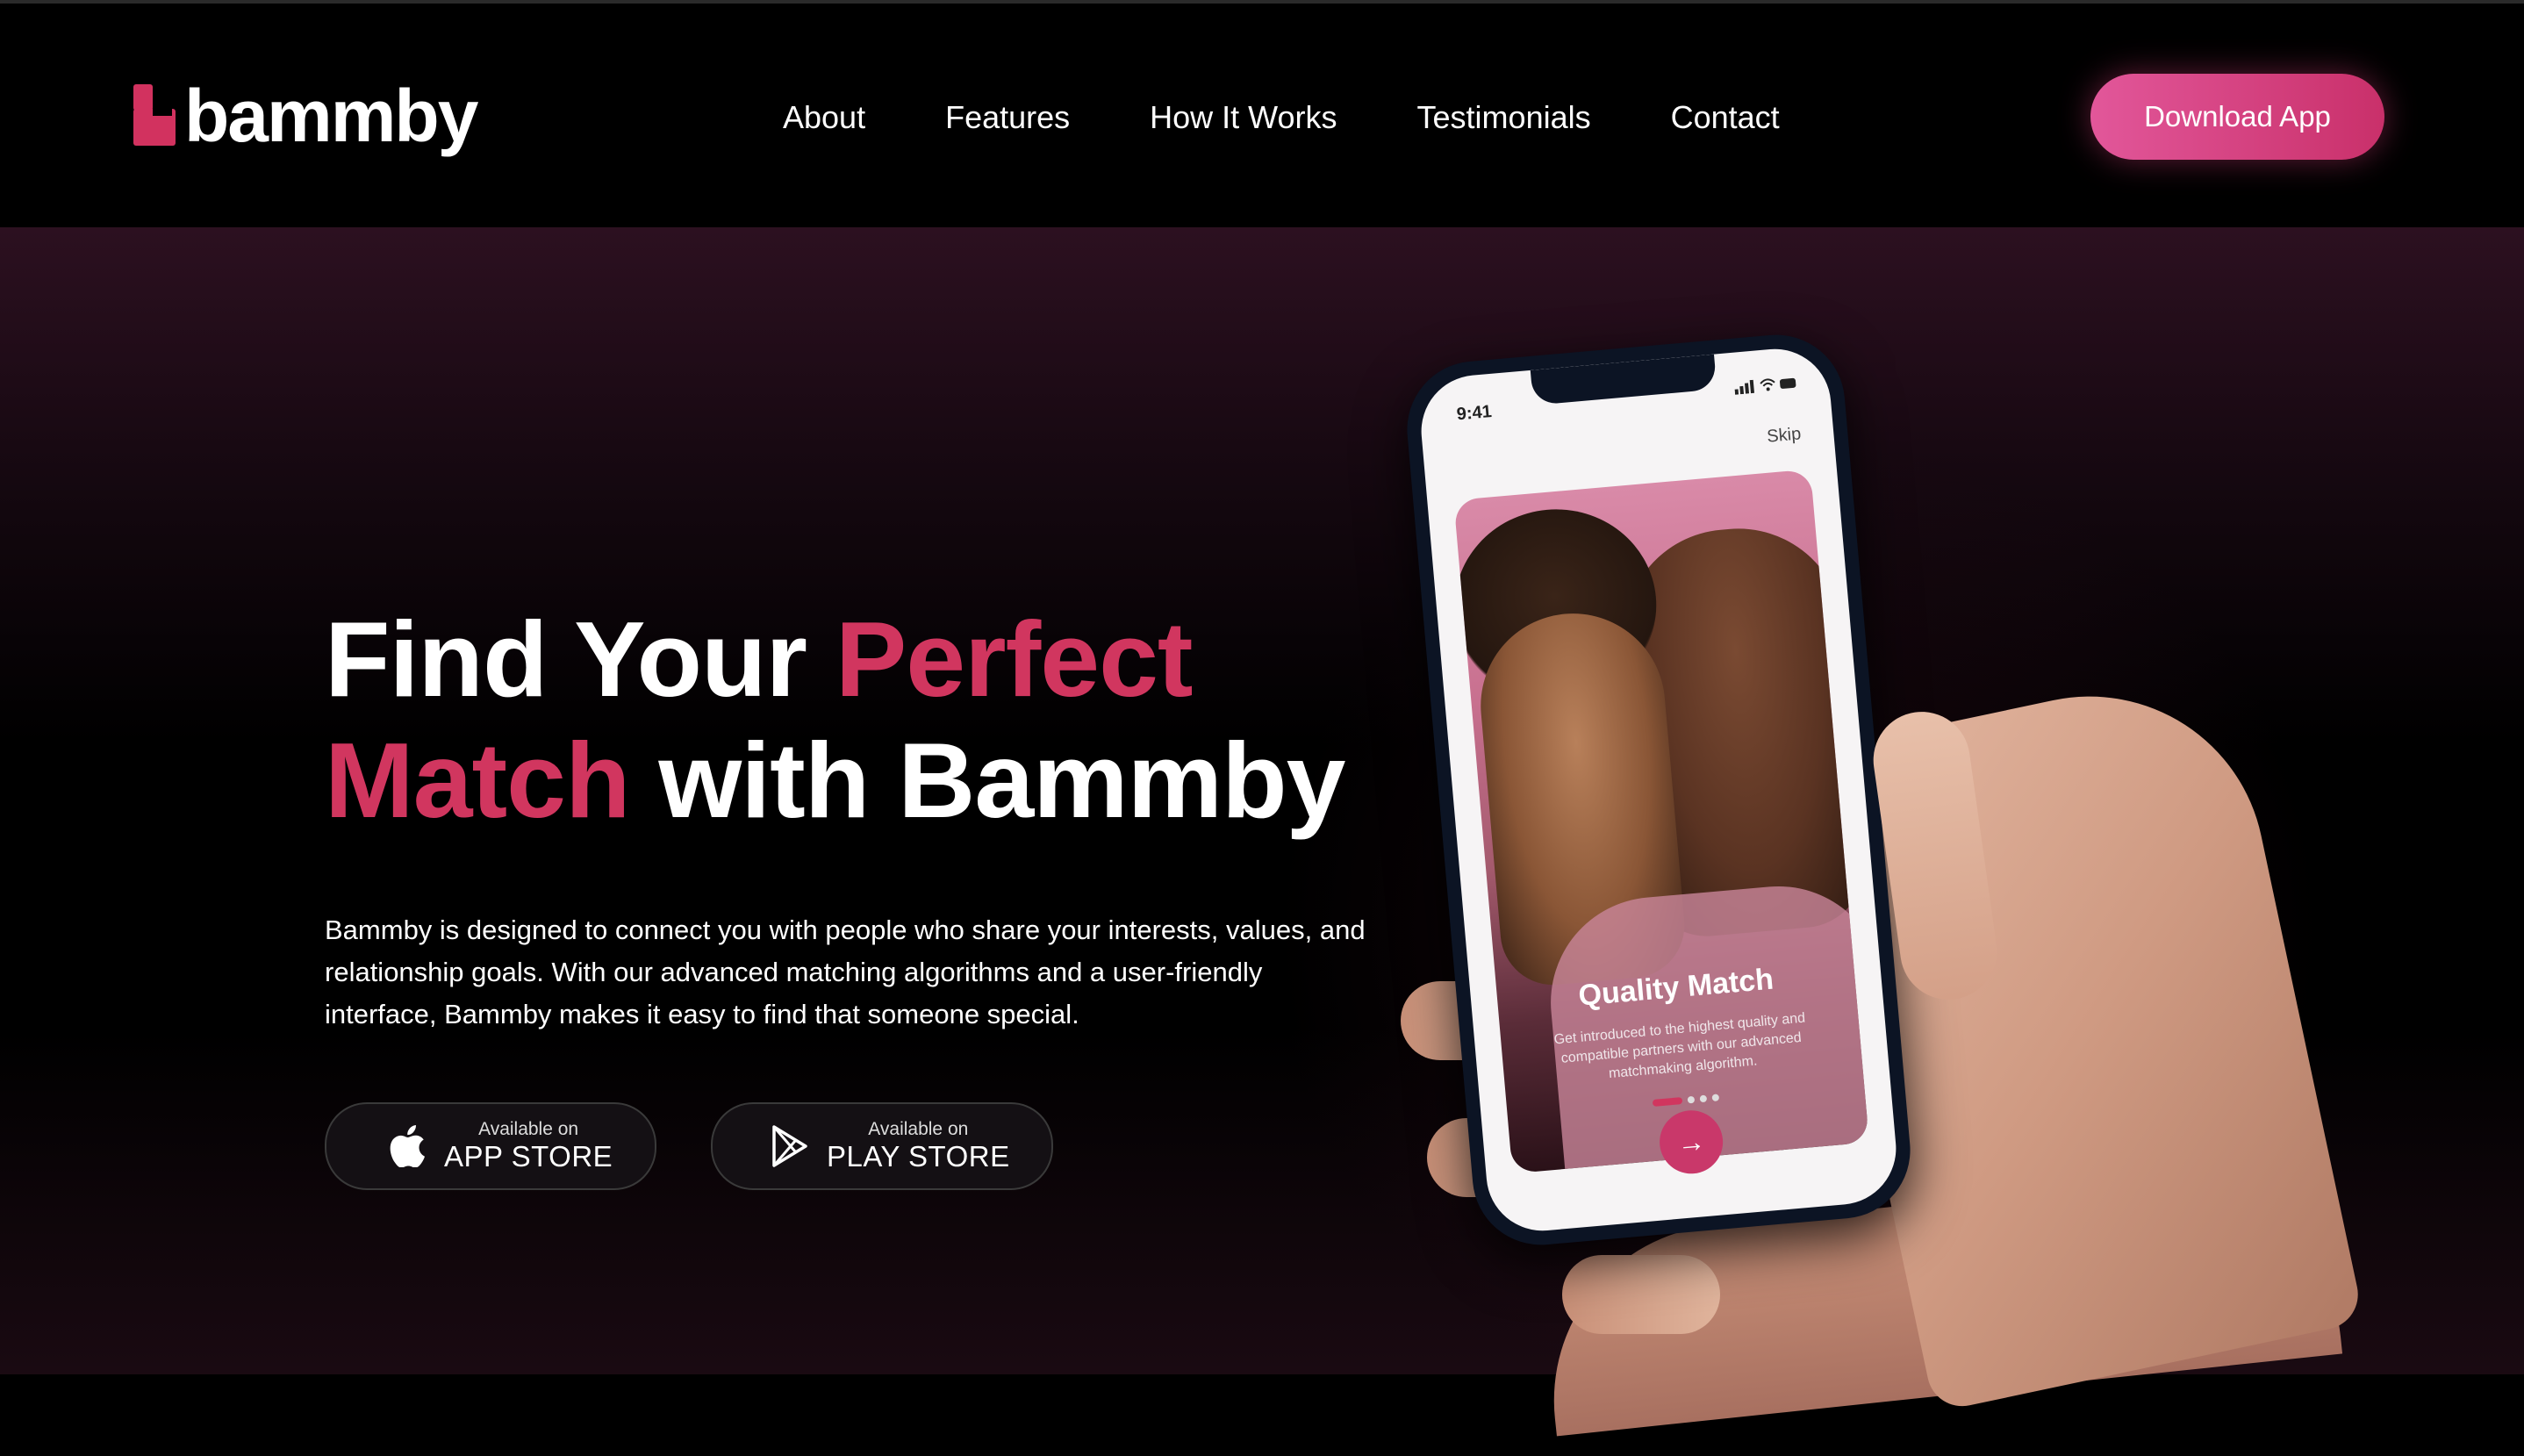 This screenshot has height=1456, width=2524. Describe the element at coordinates (529, 1156) in the screenshot. I see `app-store-label: APP STORE` at that location.